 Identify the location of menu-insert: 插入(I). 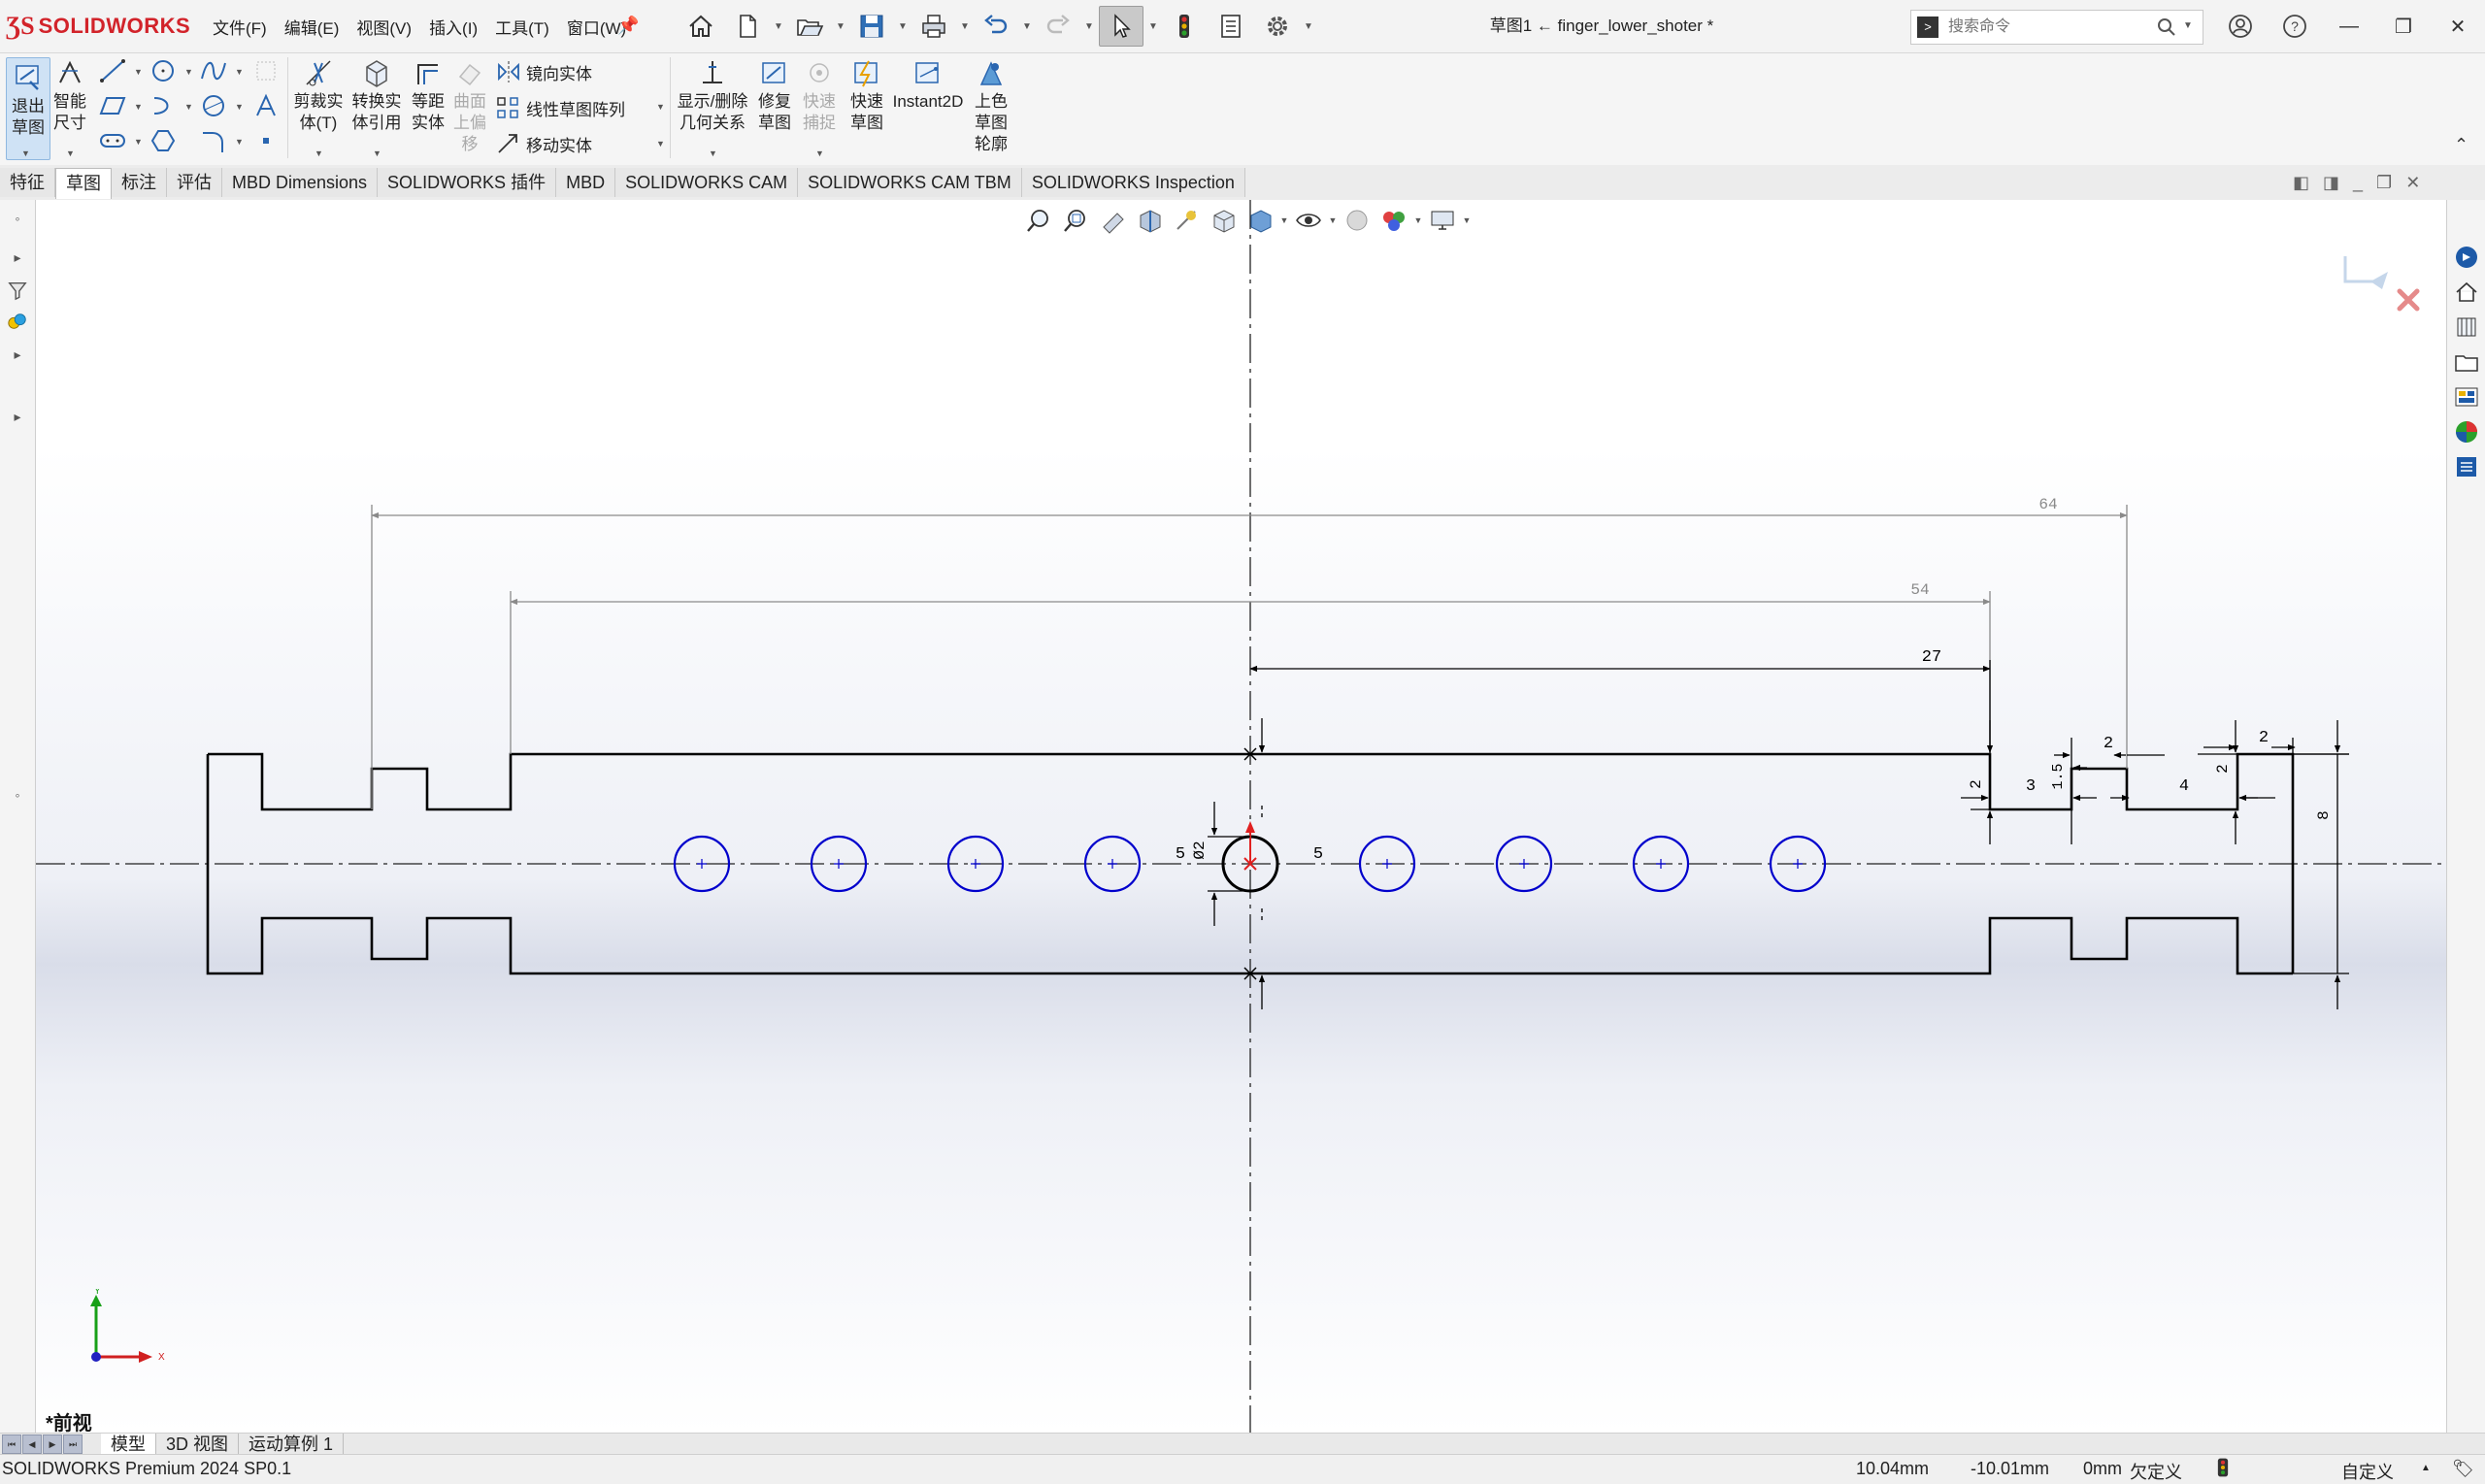
(453, 27).